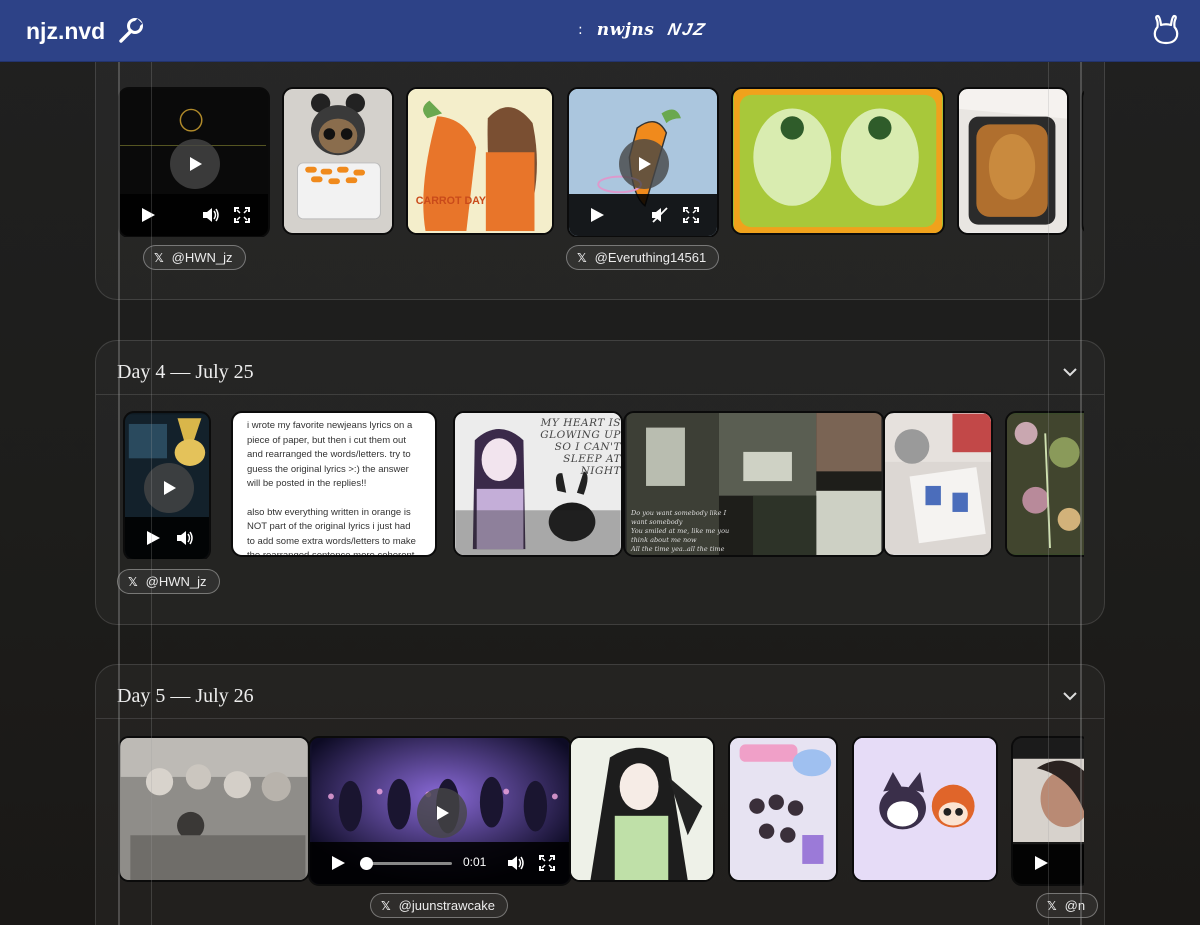 This screenshot has width=1200, height=925. Describe the element at coordinates (406, 863) in the screenshot. I see `video-progress-bar` at that location.